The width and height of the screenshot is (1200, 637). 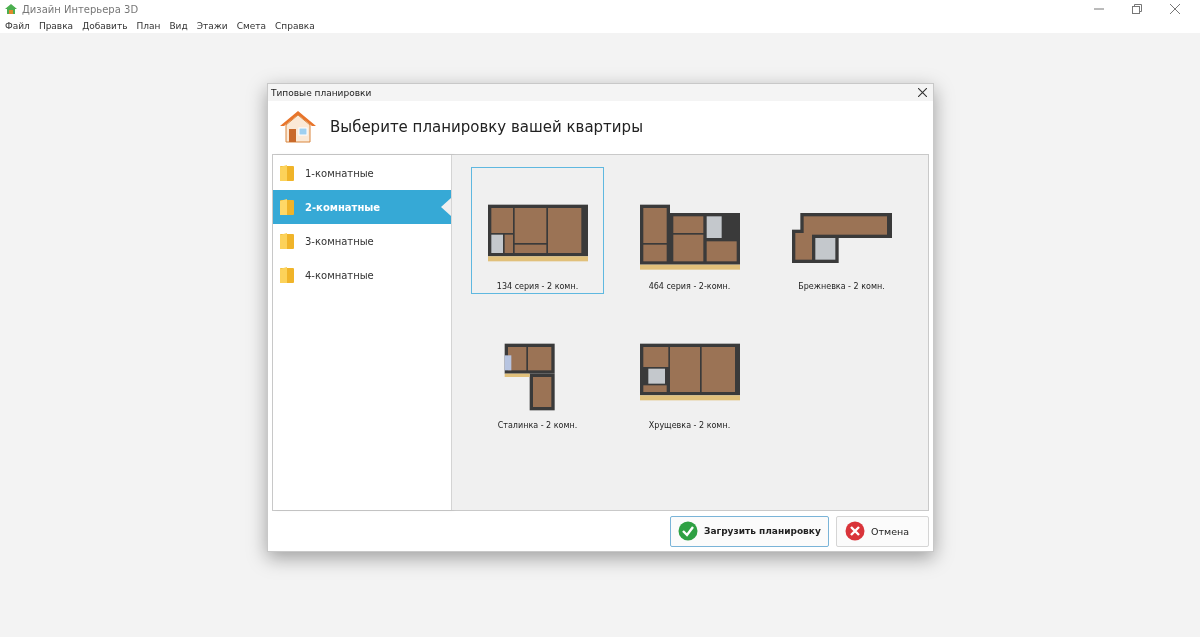 I want to click on layout-option: Сталинка - 2 комн., so click(x=537, y=369).